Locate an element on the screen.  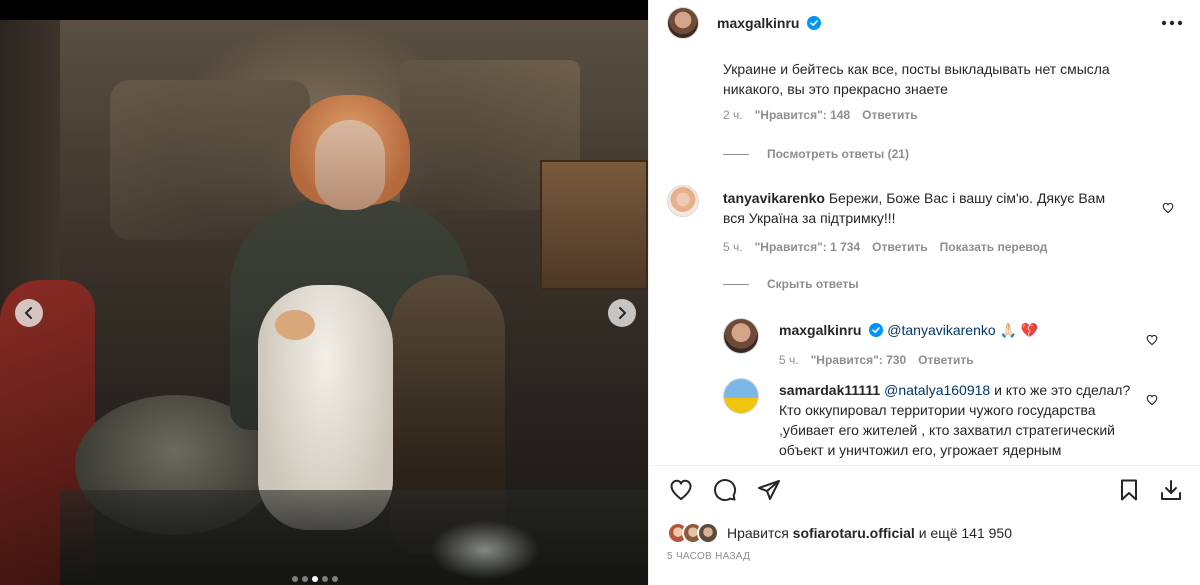
view-replies-button: Посмотреть ответы (21) is located at coordinates (816, 154).